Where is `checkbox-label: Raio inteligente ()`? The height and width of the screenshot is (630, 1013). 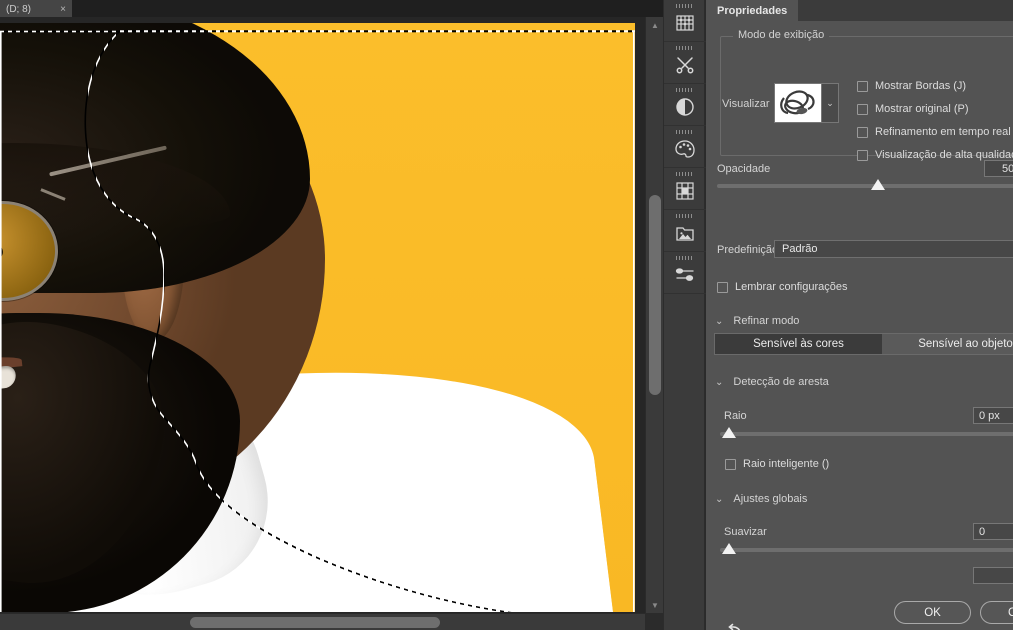
checkbox-label: Raio inteligente () is located at coordinates (786, 464).